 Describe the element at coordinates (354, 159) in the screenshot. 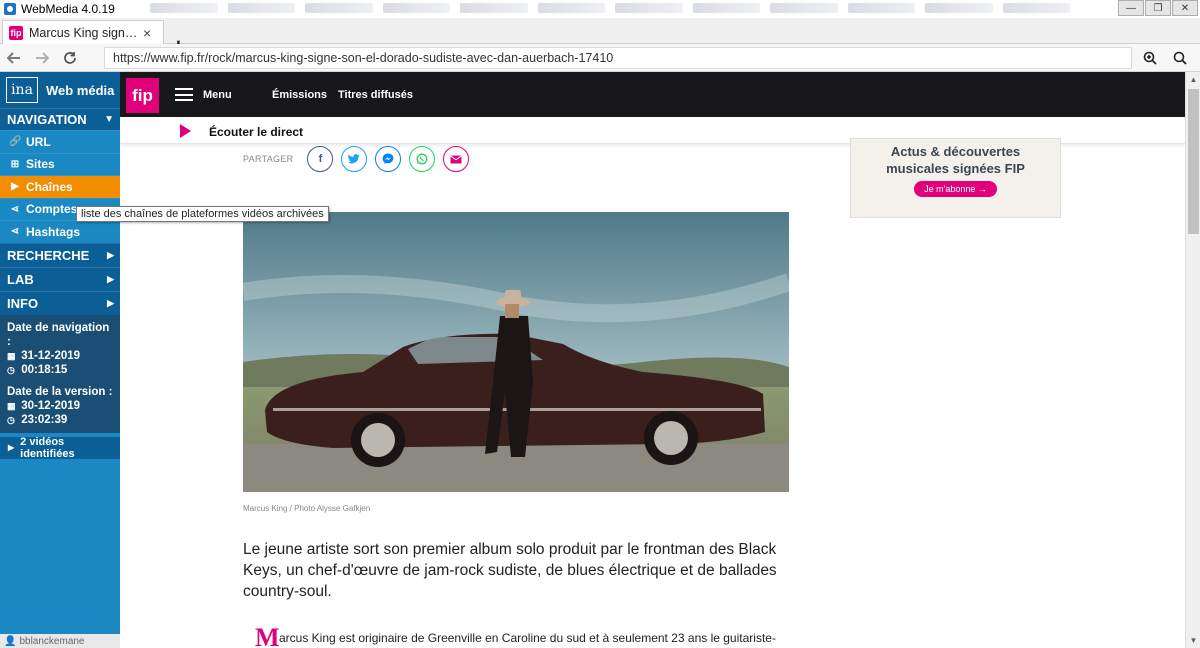

I see `twitter-icon` at that location.